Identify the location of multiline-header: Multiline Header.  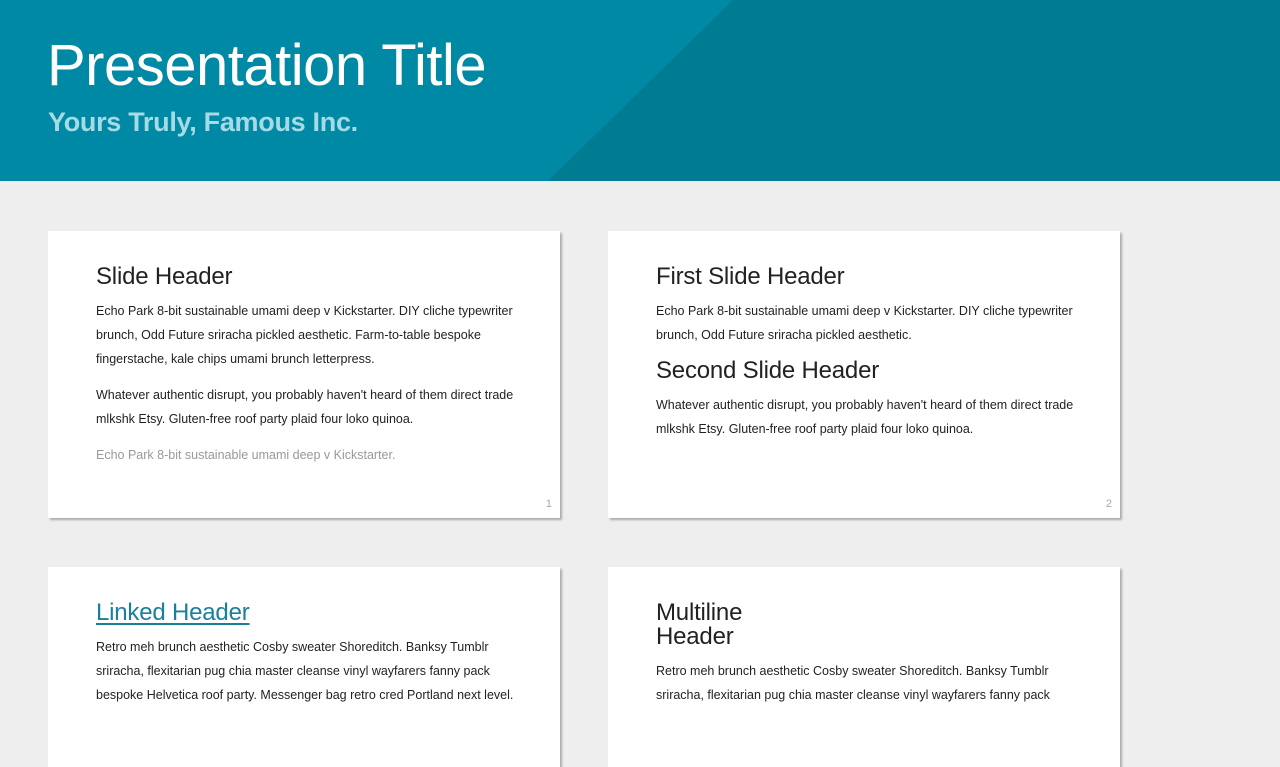
(699, 624).